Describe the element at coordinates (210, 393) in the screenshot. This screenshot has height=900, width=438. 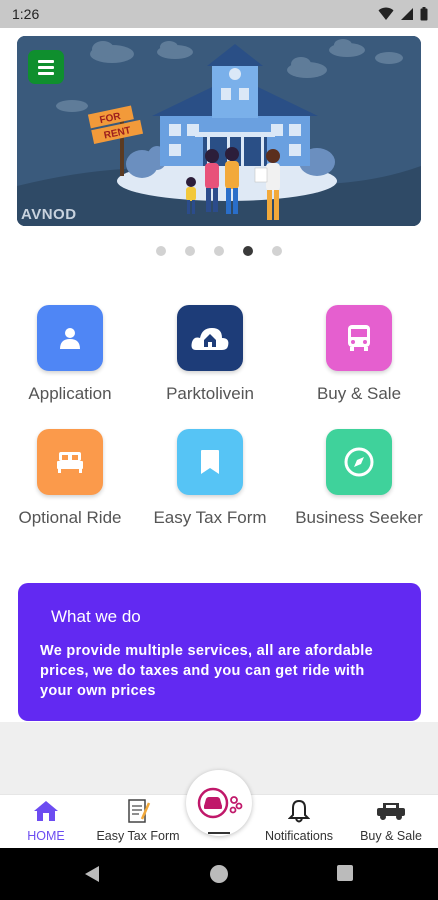
I see `service-label: Parktolivein` at that location.